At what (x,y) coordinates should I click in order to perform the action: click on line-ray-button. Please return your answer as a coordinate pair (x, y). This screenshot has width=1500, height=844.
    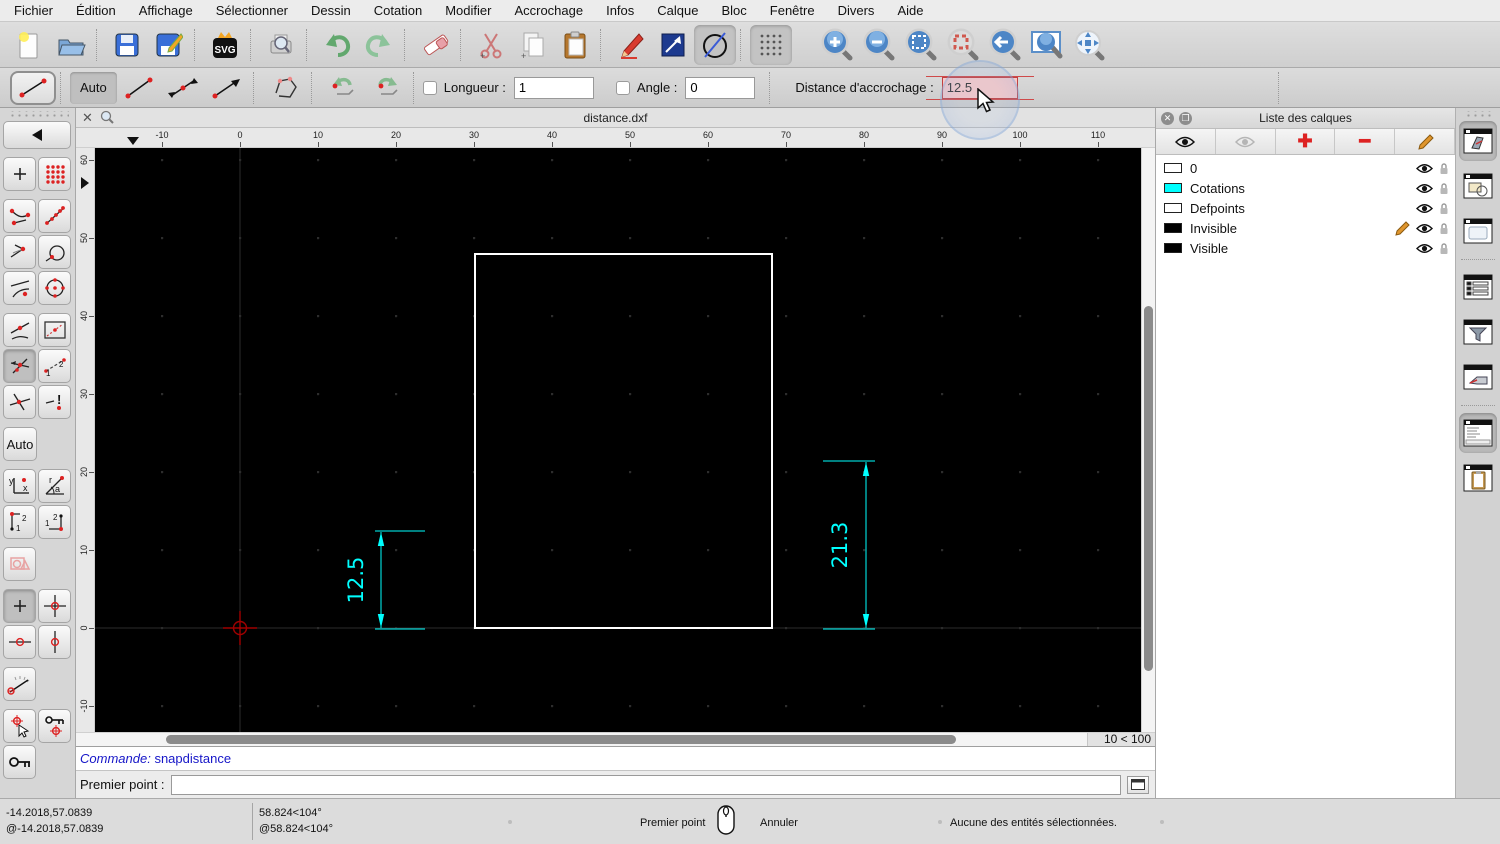
    Looking at the image, I should click on (227, 88).